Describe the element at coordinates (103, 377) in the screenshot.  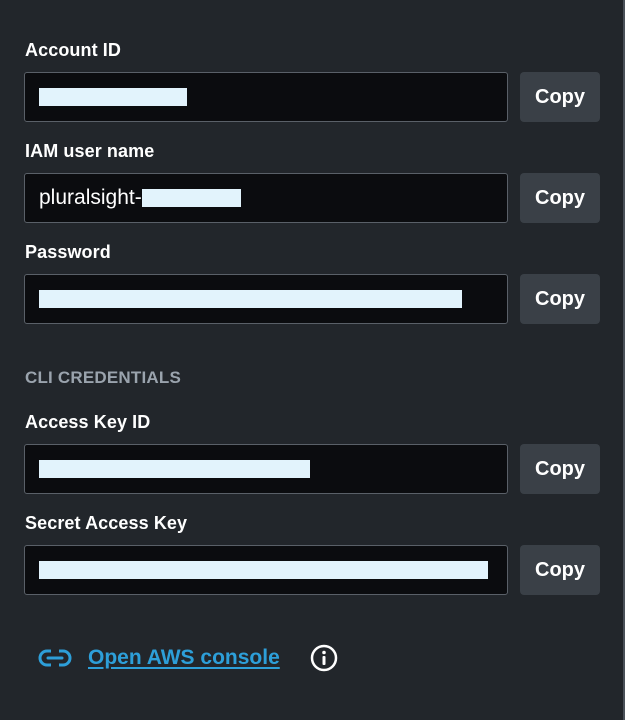
I see `cli-credentials-heading: CLI CREDENTIALS` at that location.